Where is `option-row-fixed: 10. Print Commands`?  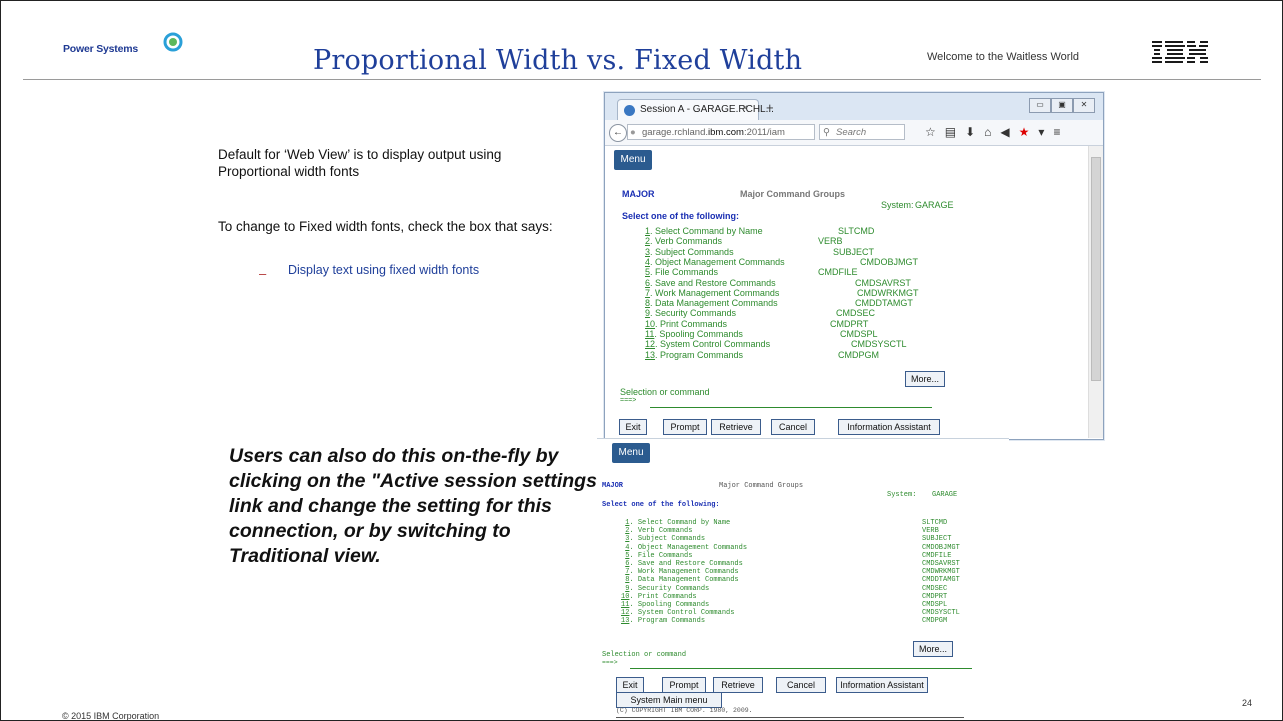 option-row-fixed: 10. Print Commands is located at coordinates (659, 597).